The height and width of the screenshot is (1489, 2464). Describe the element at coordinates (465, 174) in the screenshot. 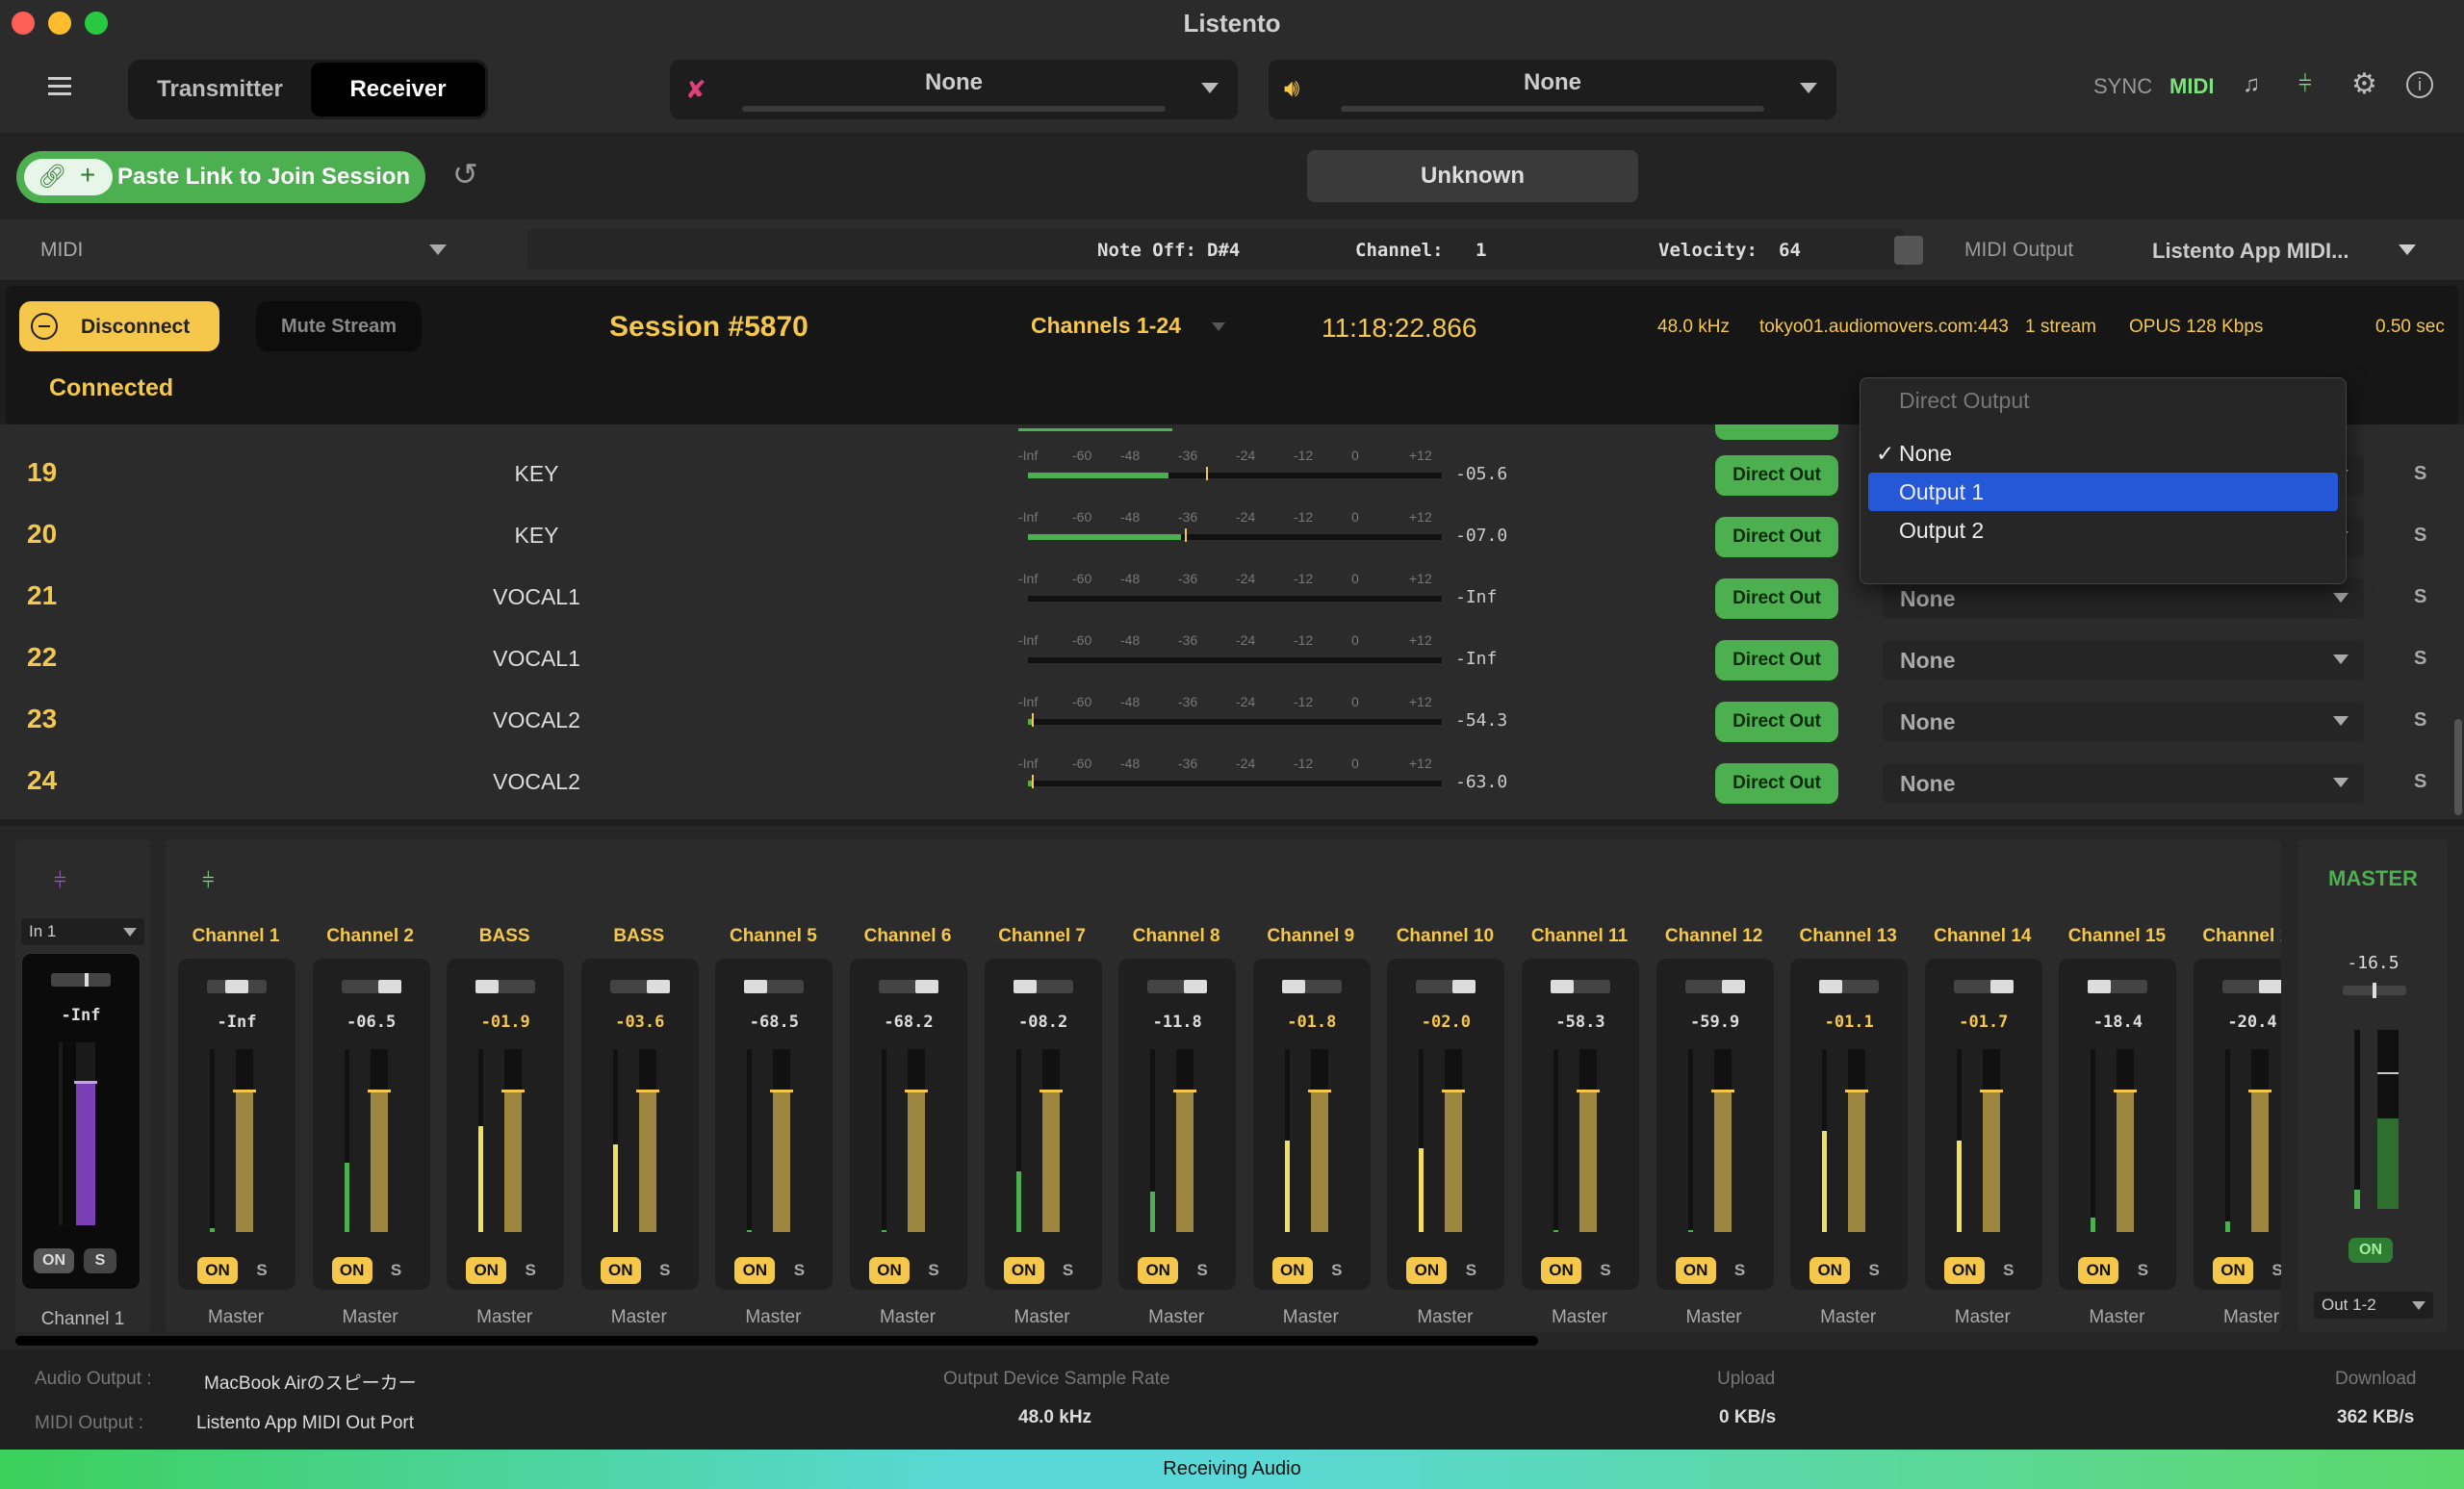

I see `history-icon: ↺` at that location.